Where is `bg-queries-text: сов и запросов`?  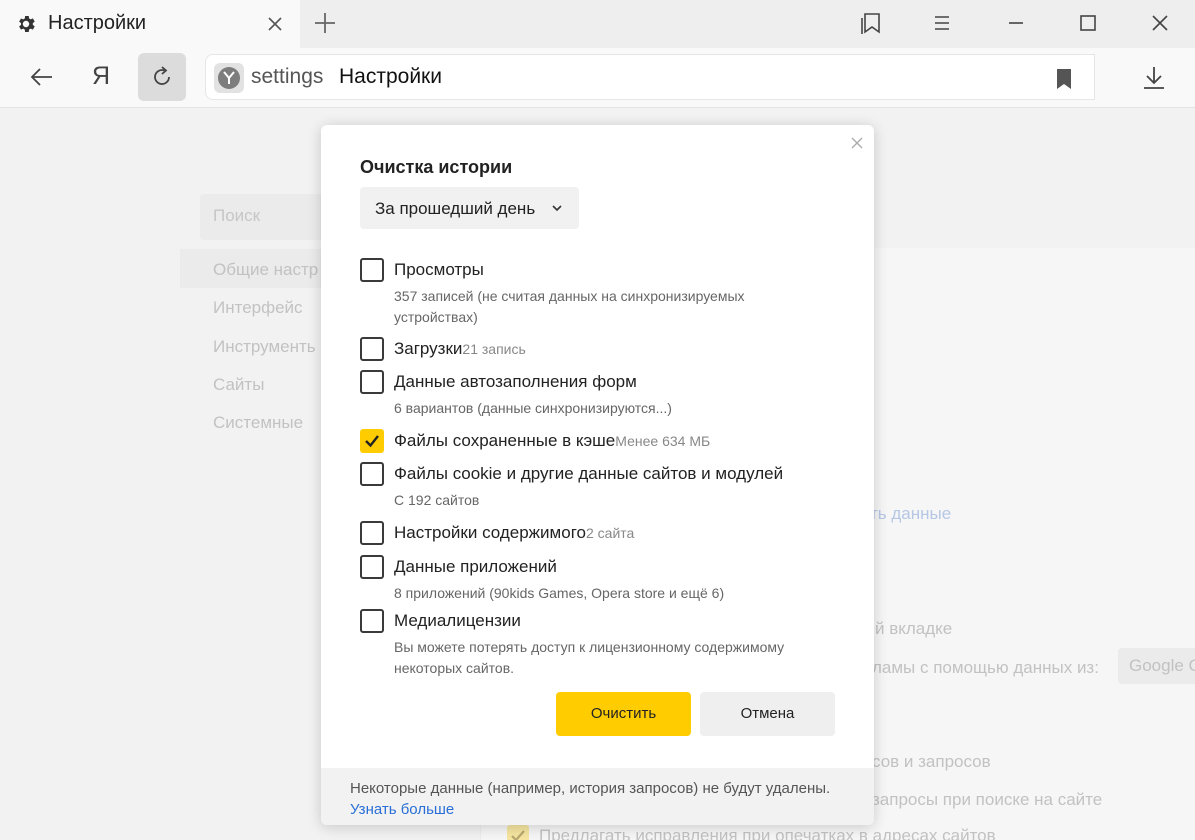 bg-queries-text: сов и запросов is located at coordinates (931, 761).